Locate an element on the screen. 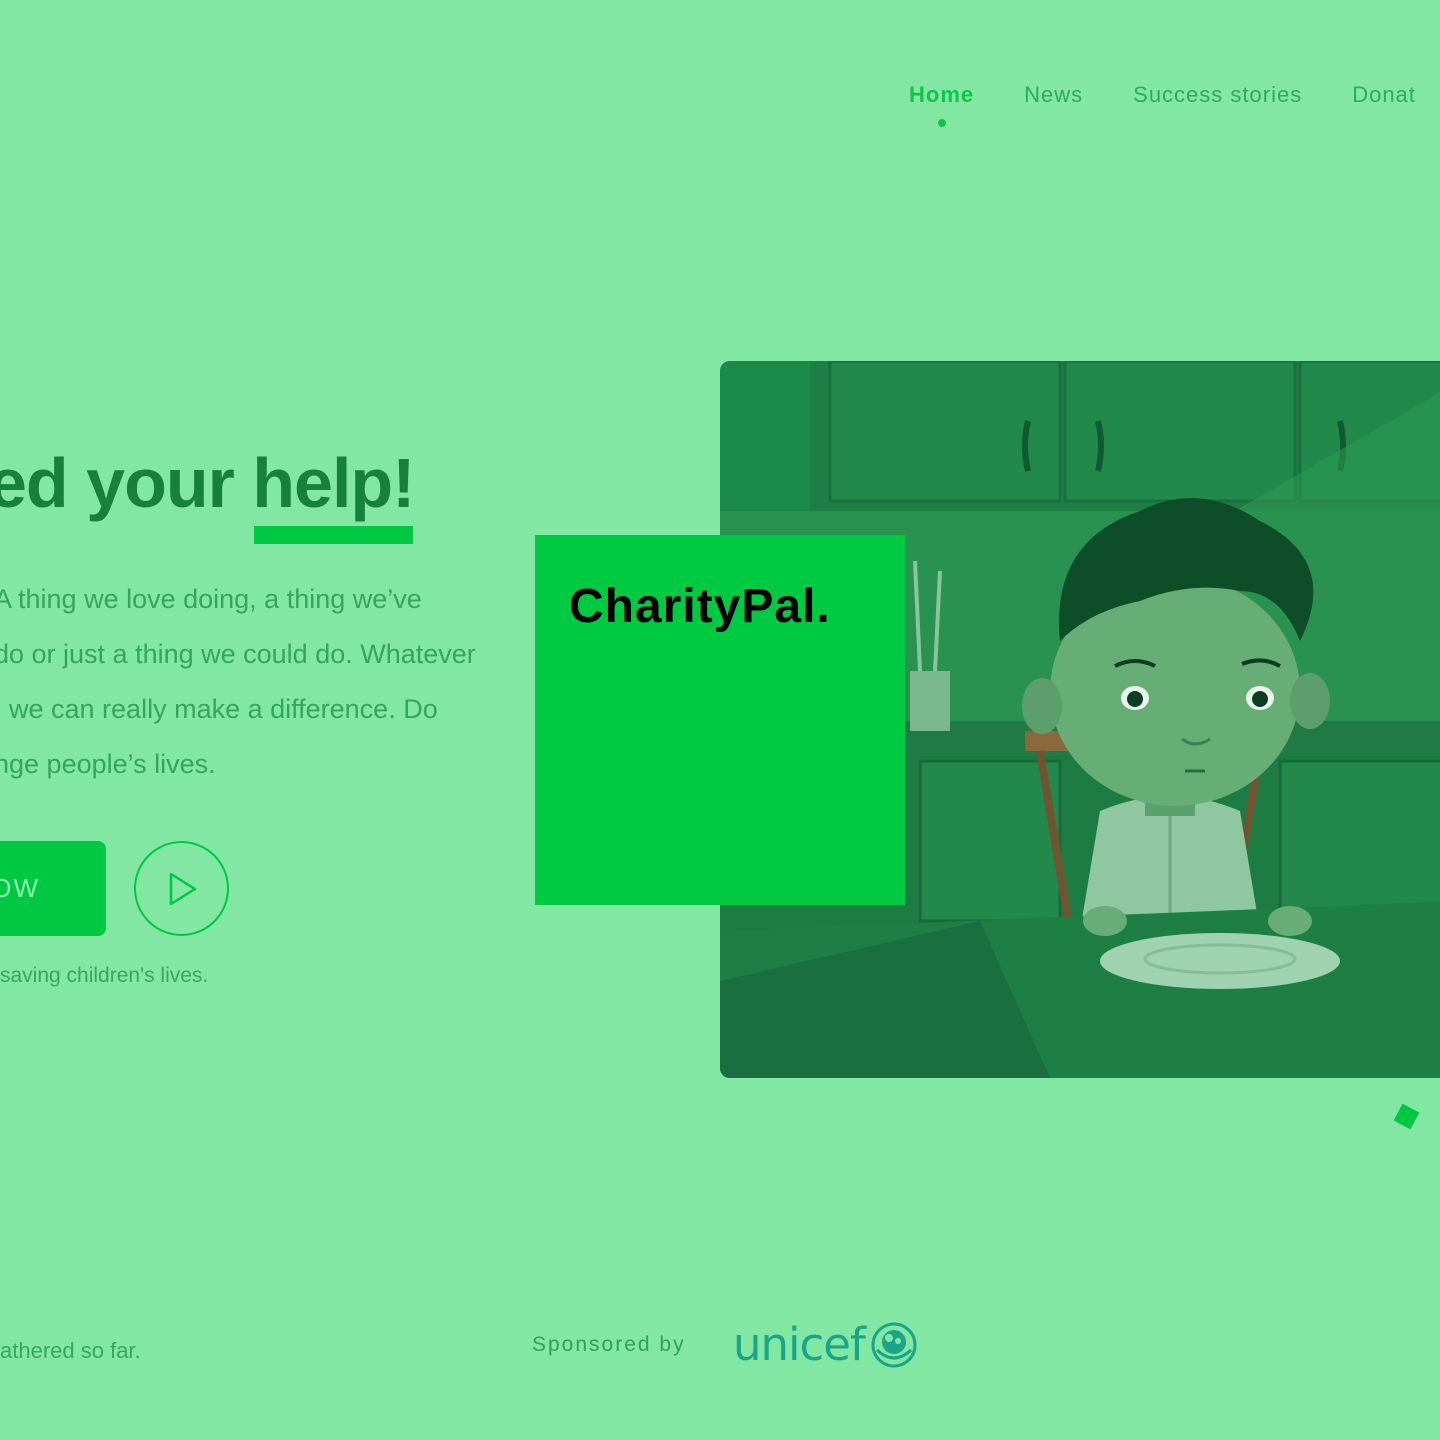  headline-text: ed your is located at coordinates (126, 483).